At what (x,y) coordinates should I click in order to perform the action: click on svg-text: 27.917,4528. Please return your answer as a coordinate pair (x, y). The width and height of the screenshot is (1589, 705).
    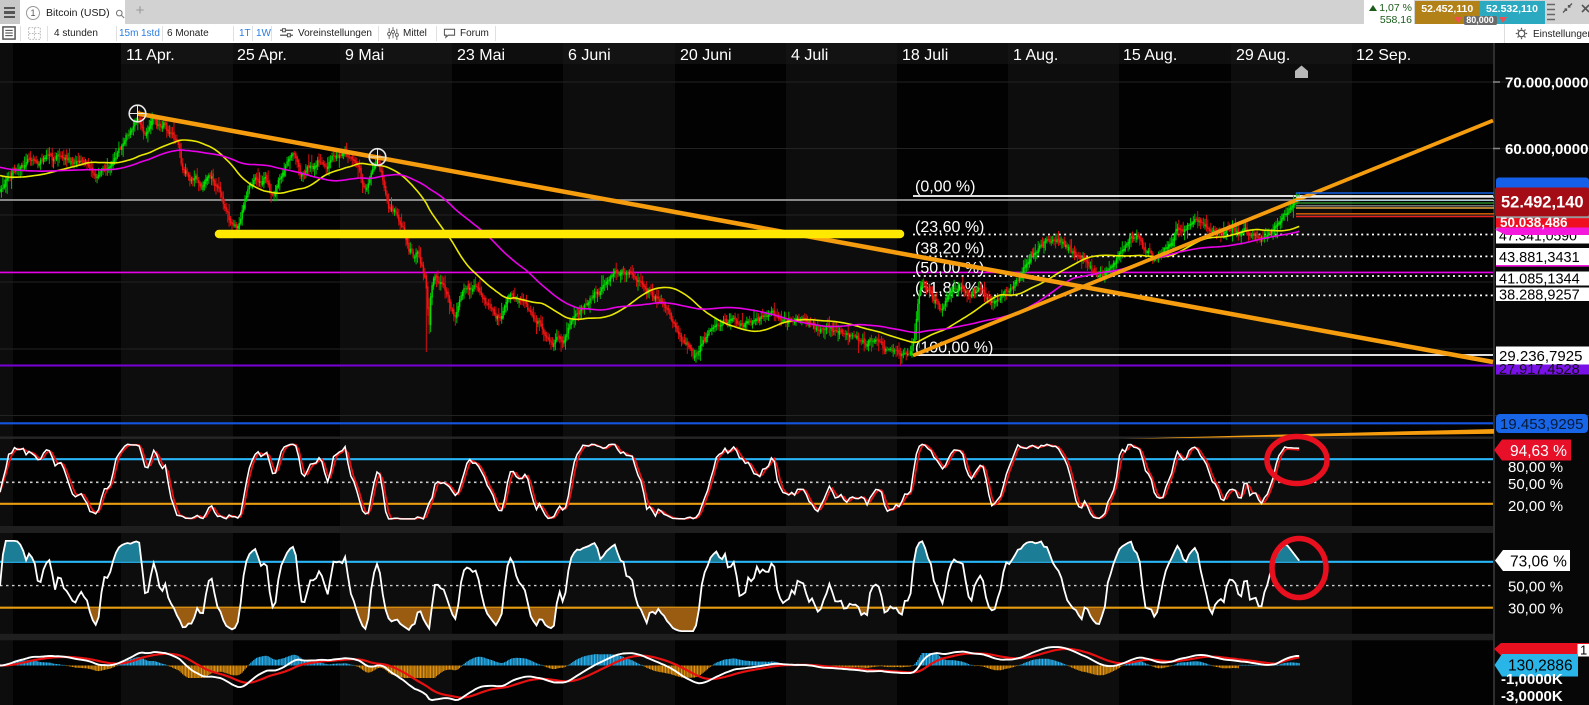
    Looking at the image, I should click on (1539, 370).